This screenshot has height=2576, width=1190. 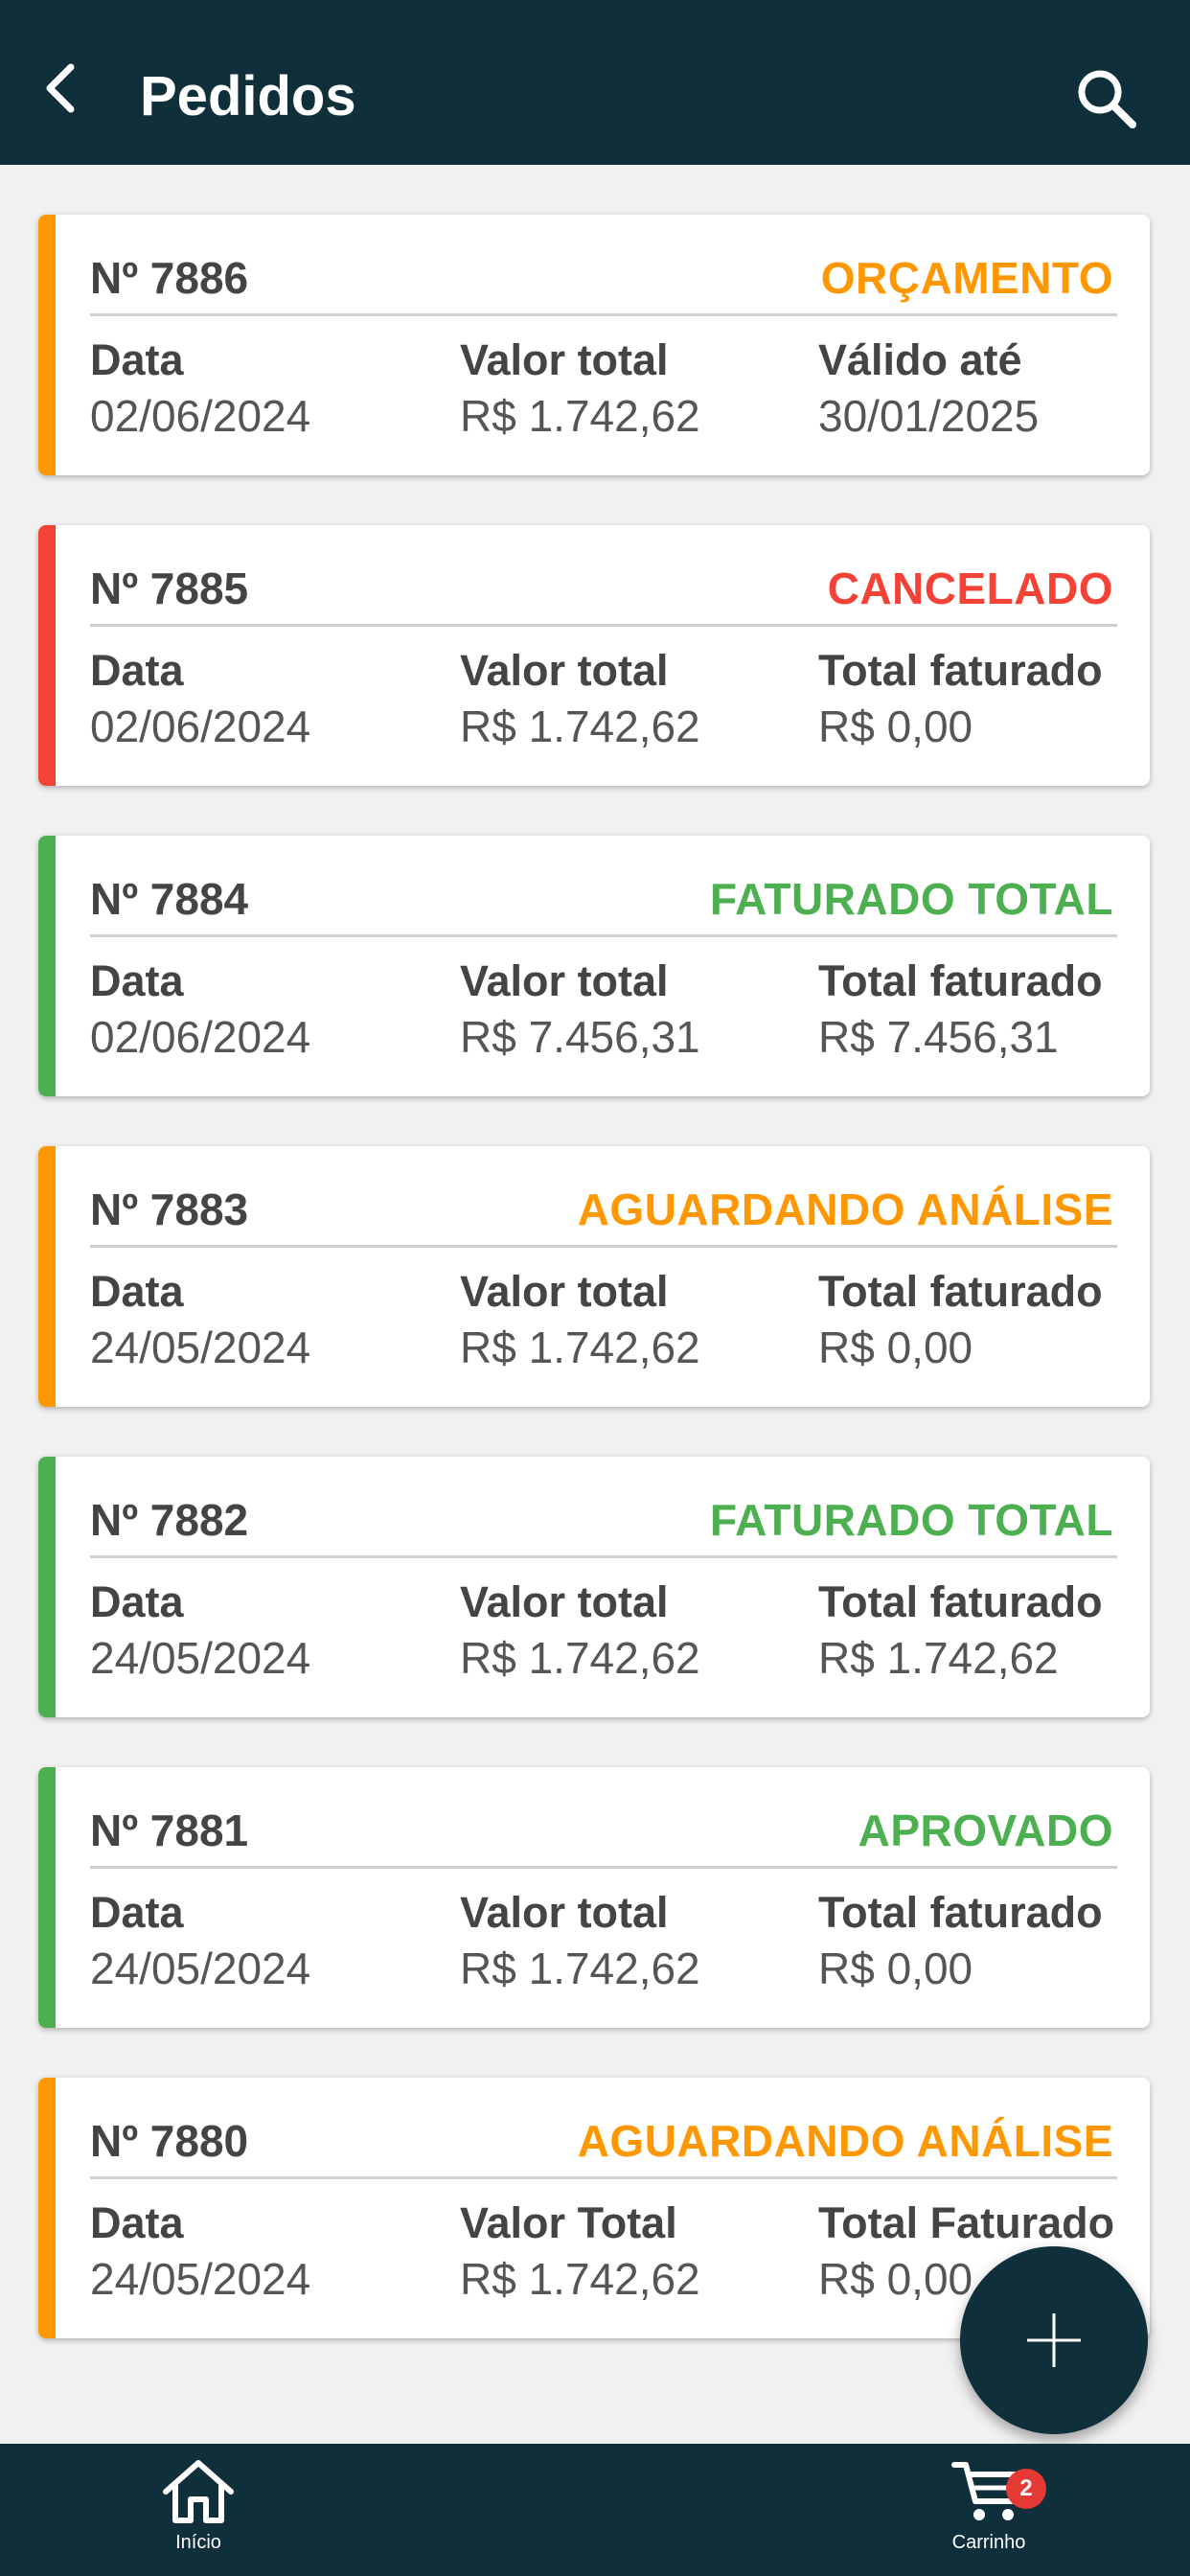 I want to click on order-number: Nº 7884, so click(x=170, y=899).